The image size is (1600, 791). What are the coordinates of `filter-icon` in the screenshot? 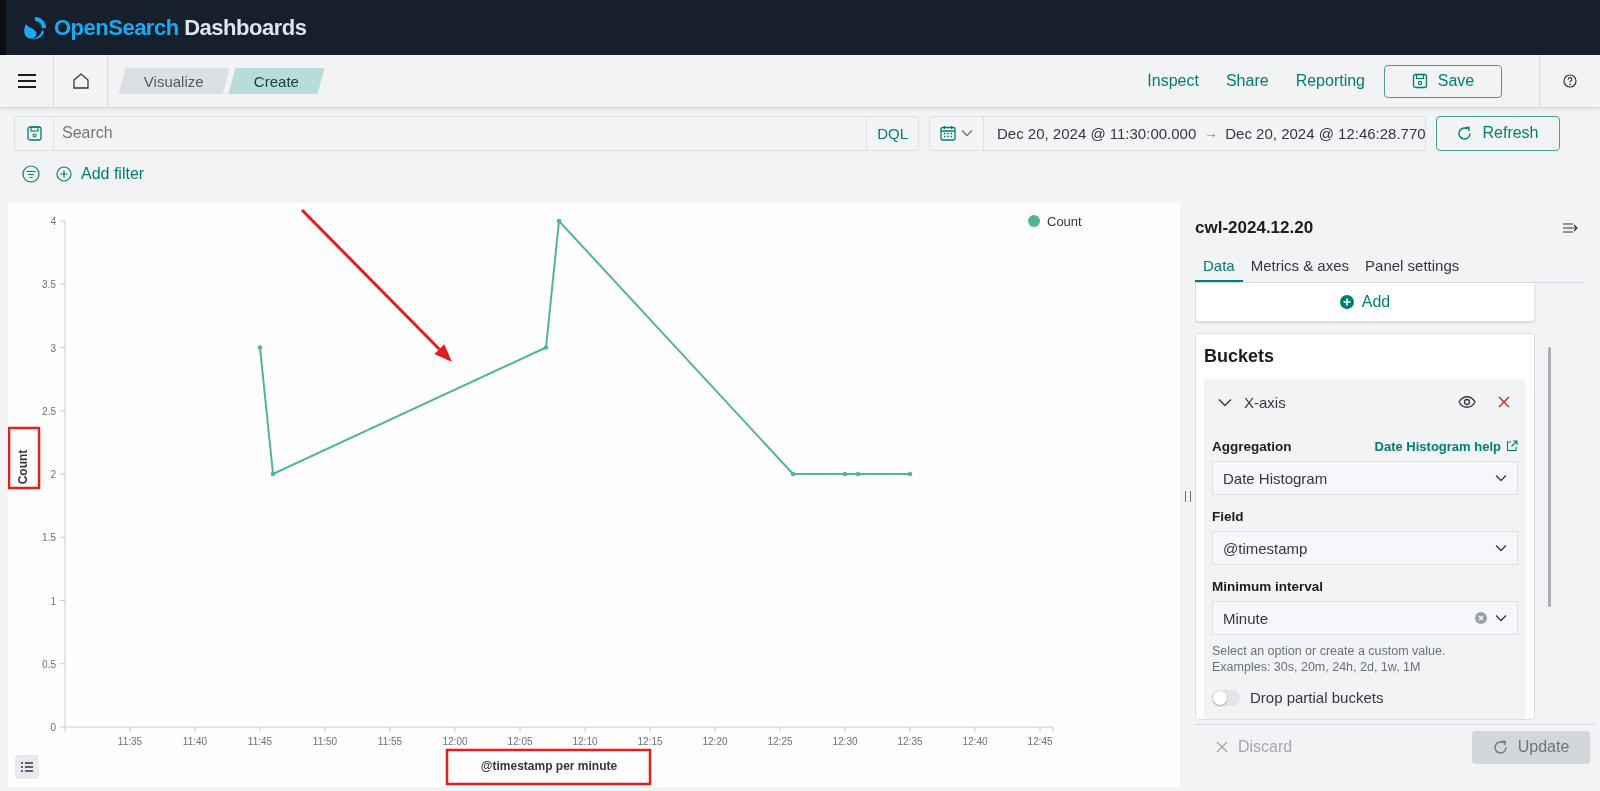 It's located at (31, 174).